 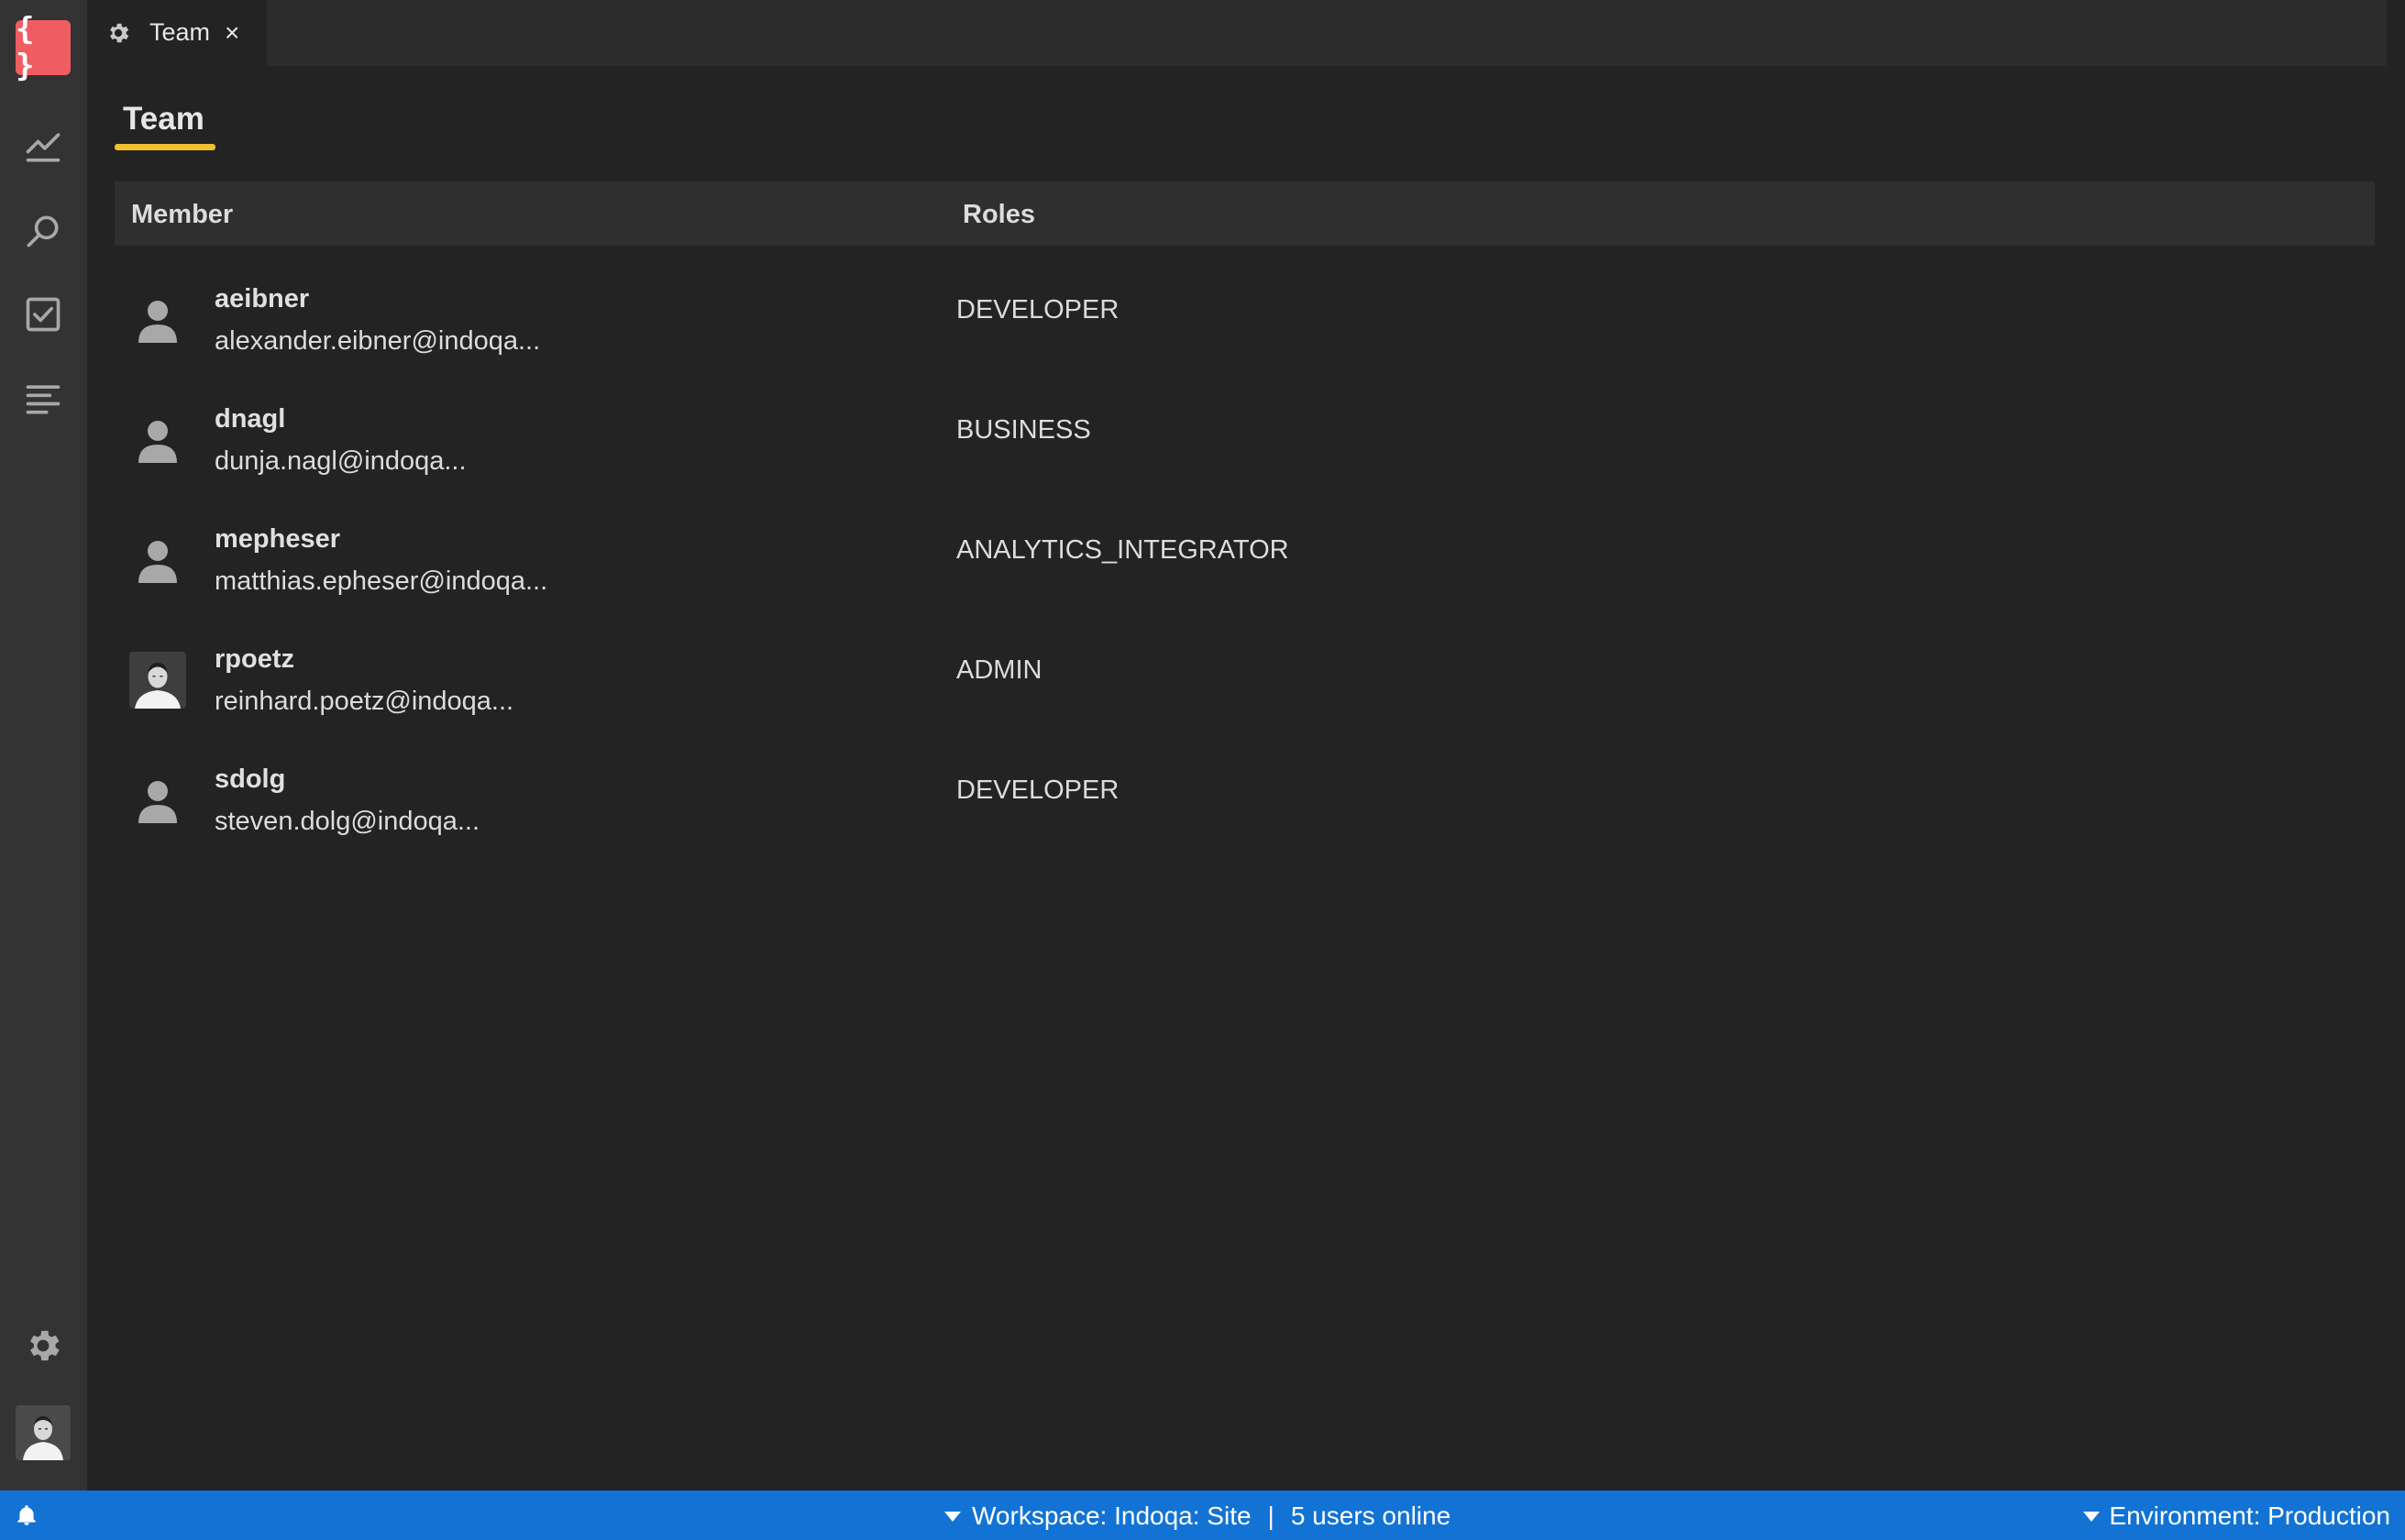 What do you see at coordinates (182, 215) in the screenshot?
I see `column-header-member: Member` at bounding box center [182, 215].